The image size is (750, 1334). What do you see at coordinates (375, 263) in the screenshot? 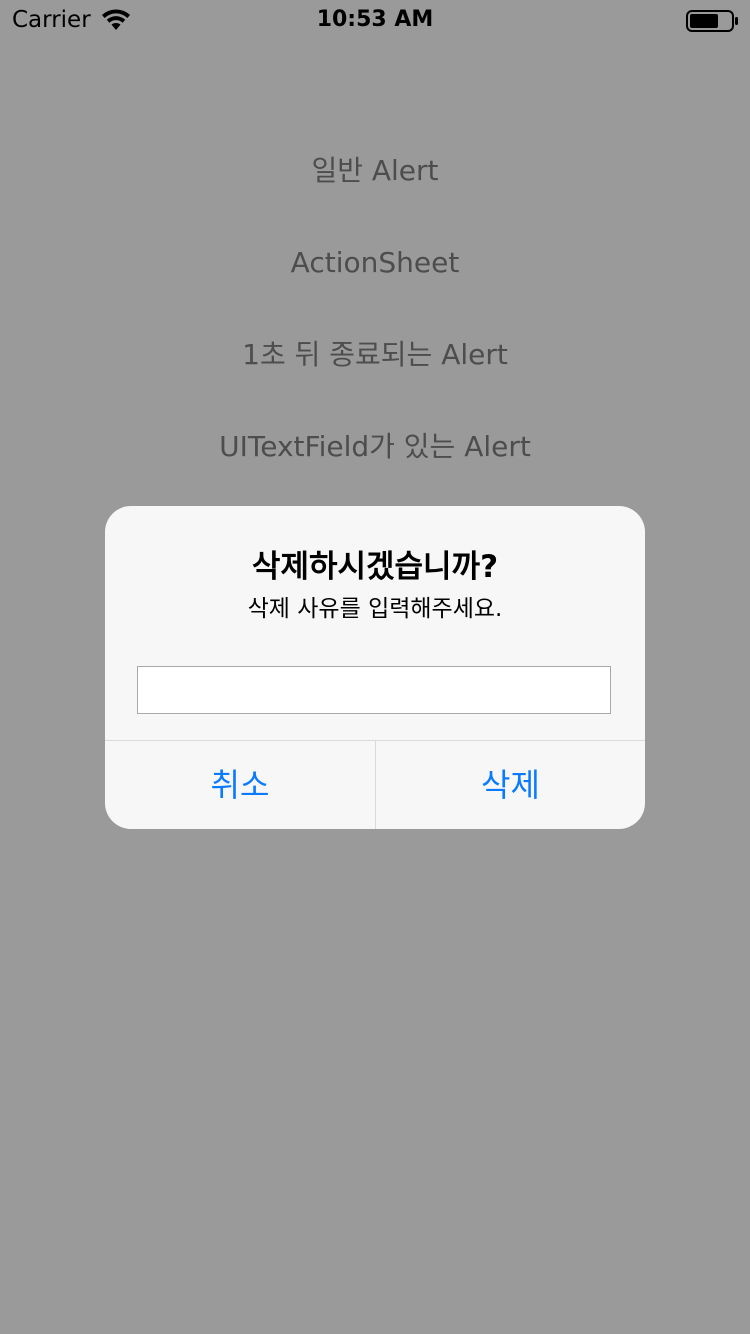
I see `menu-item-action-sheet: ActionSheet` at bounding box center [375, 263].